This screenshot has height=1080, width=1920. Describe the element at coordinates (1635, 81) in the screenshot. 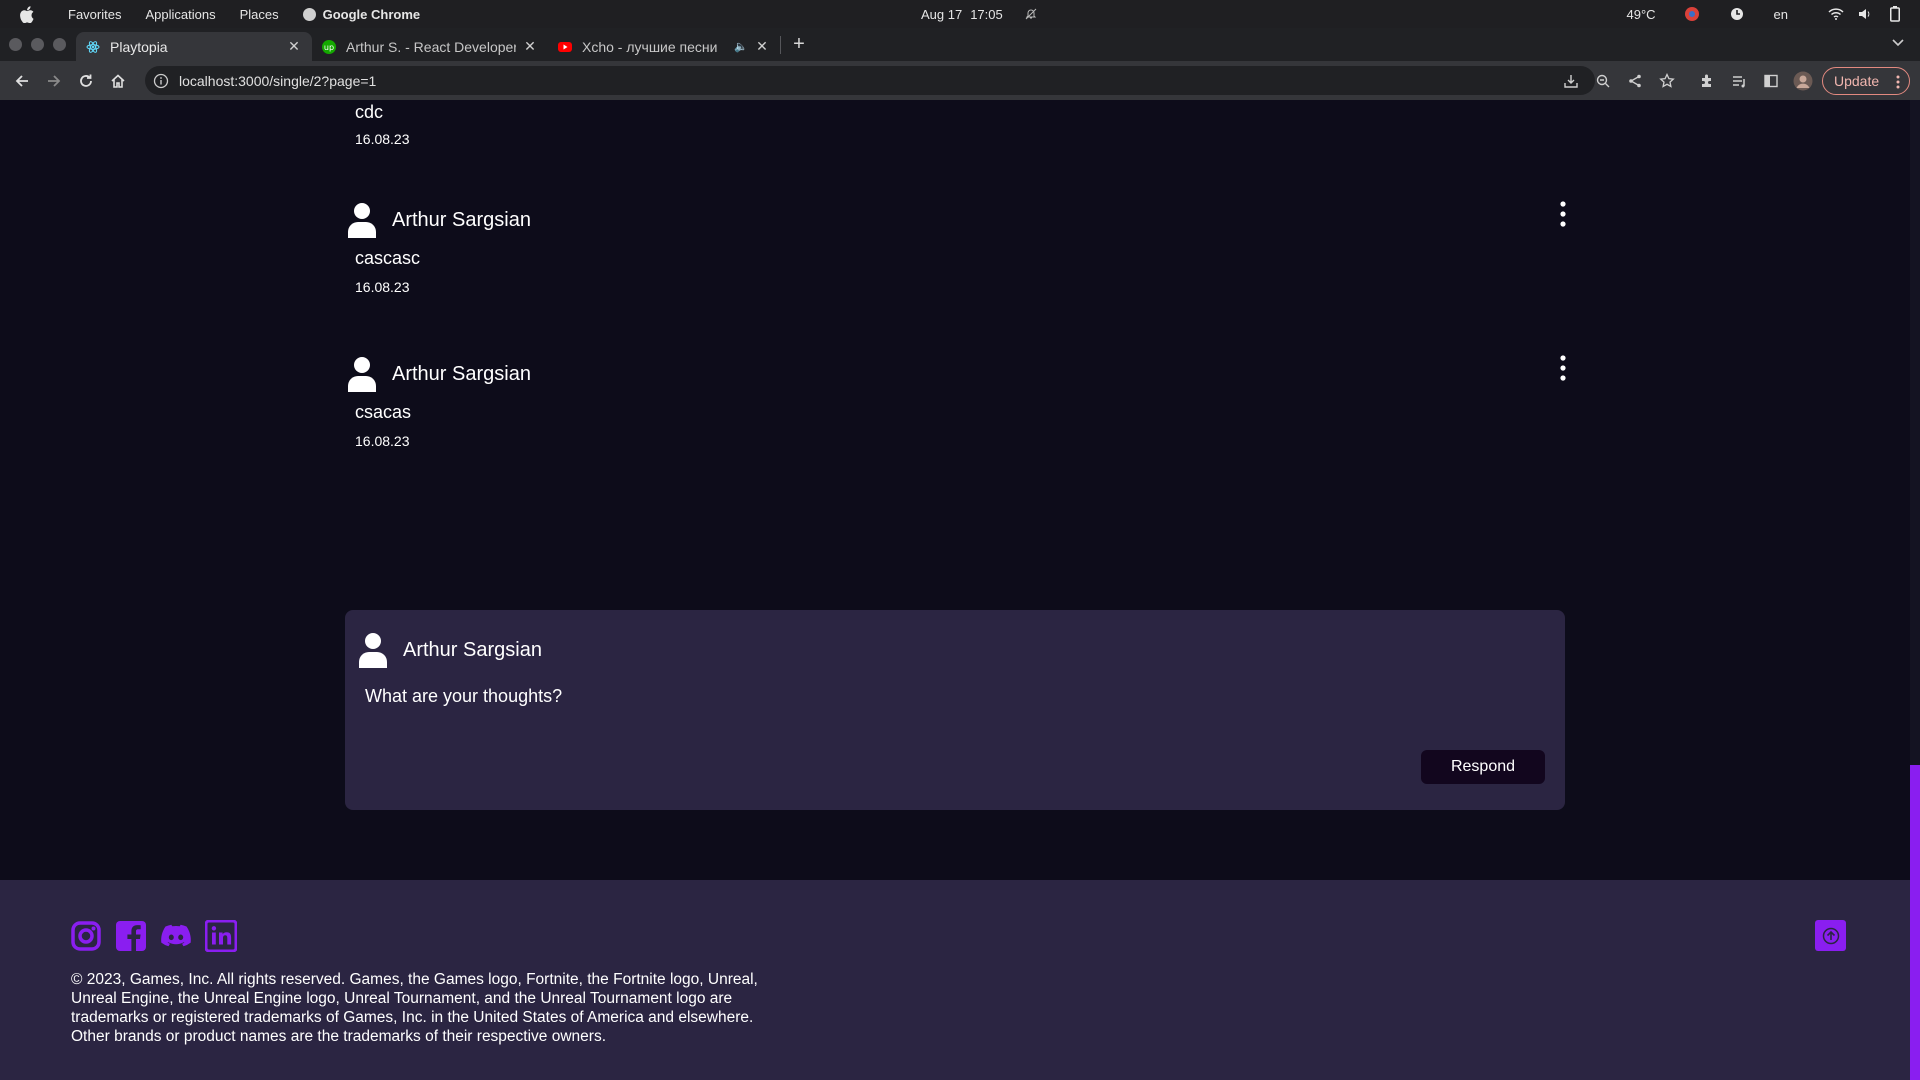

I see `share-icon` at that location.